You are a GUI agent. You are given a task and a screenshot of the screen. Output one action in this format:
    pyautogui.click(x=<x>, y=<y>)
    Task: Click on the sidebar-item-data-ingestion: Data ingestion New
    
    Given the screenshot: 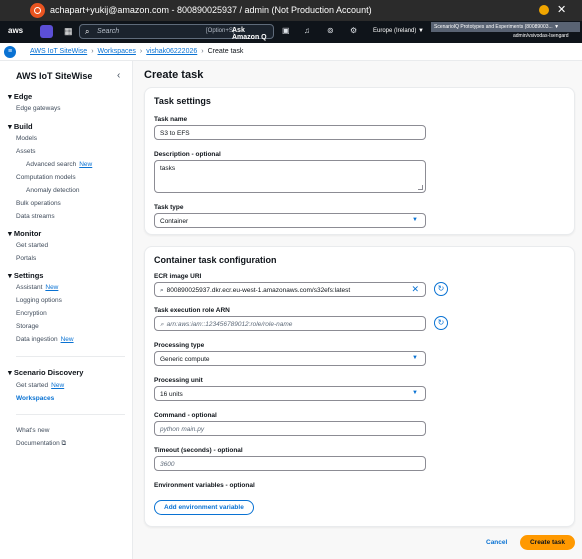 What is the action you would take?
    pyautogui.click(x=45, y=339)
    